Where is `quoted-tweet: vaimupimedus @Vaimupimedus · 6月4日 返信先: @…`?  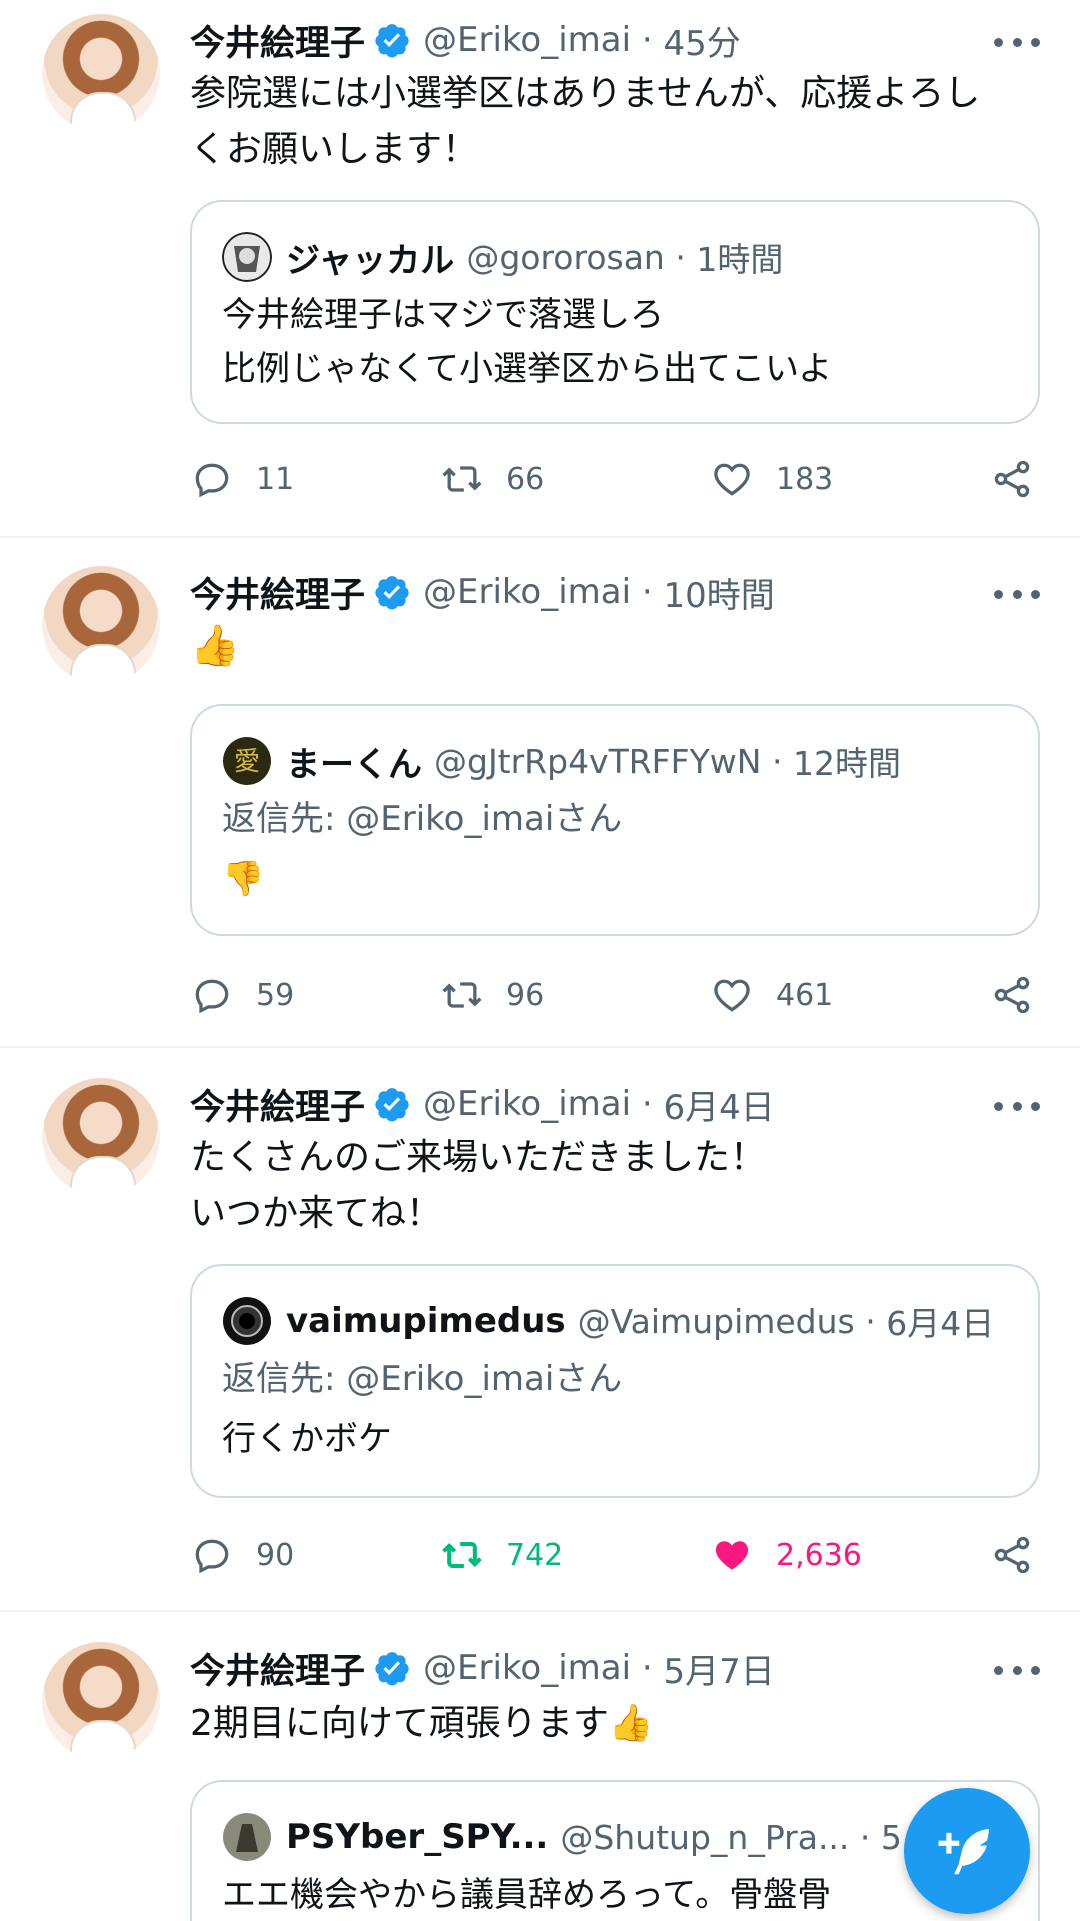
quoted-tweet: vaimupimedus @Vaimupimedus · 6月4日 返信先: @… is located at coordinates (615, 1381).